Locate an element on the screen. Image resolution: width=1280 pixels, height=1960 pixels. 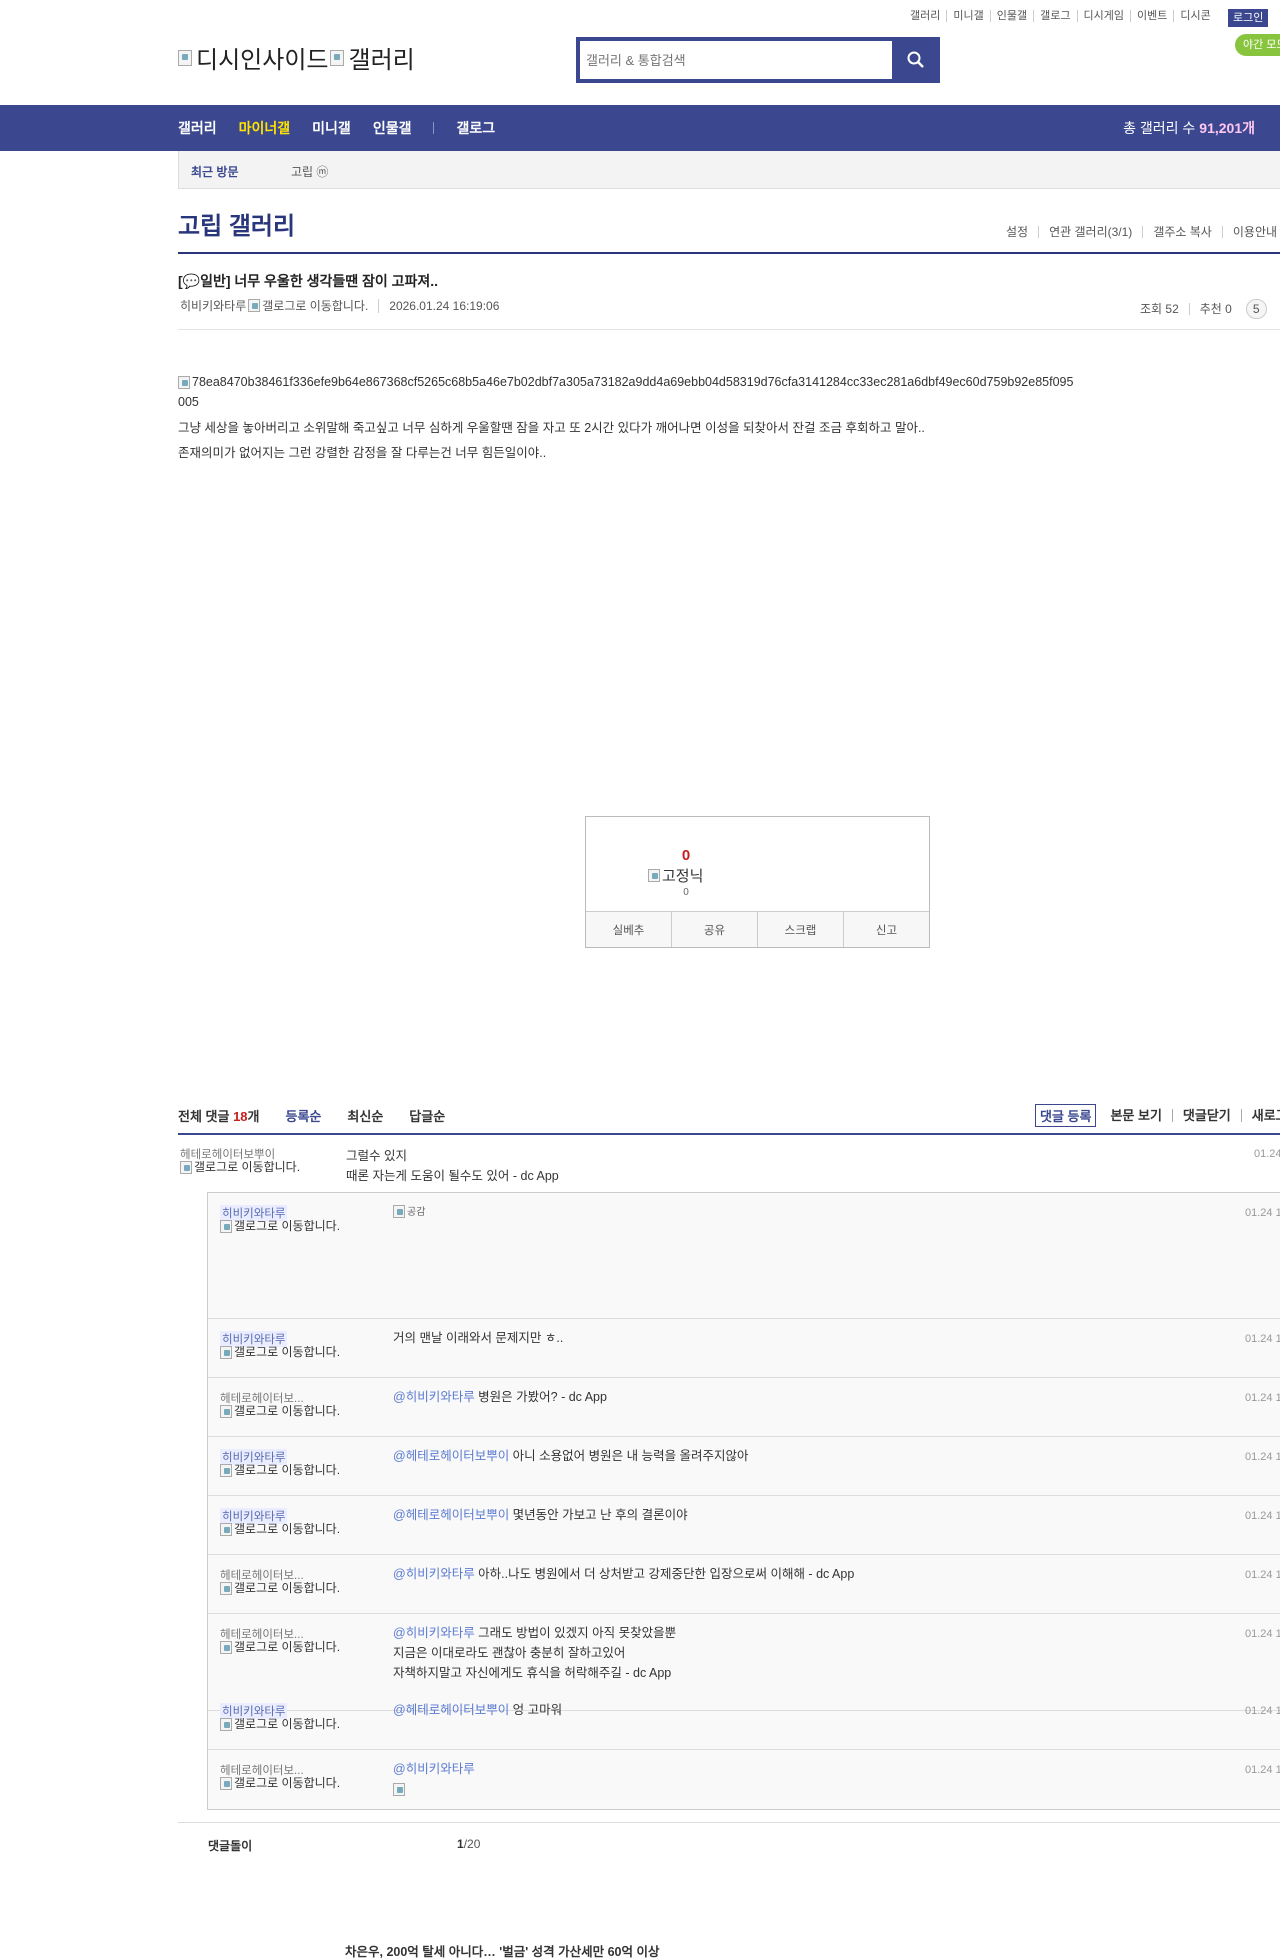
site-logo: 디시인사이드 갤러리 is located at coordinates (296, 57).